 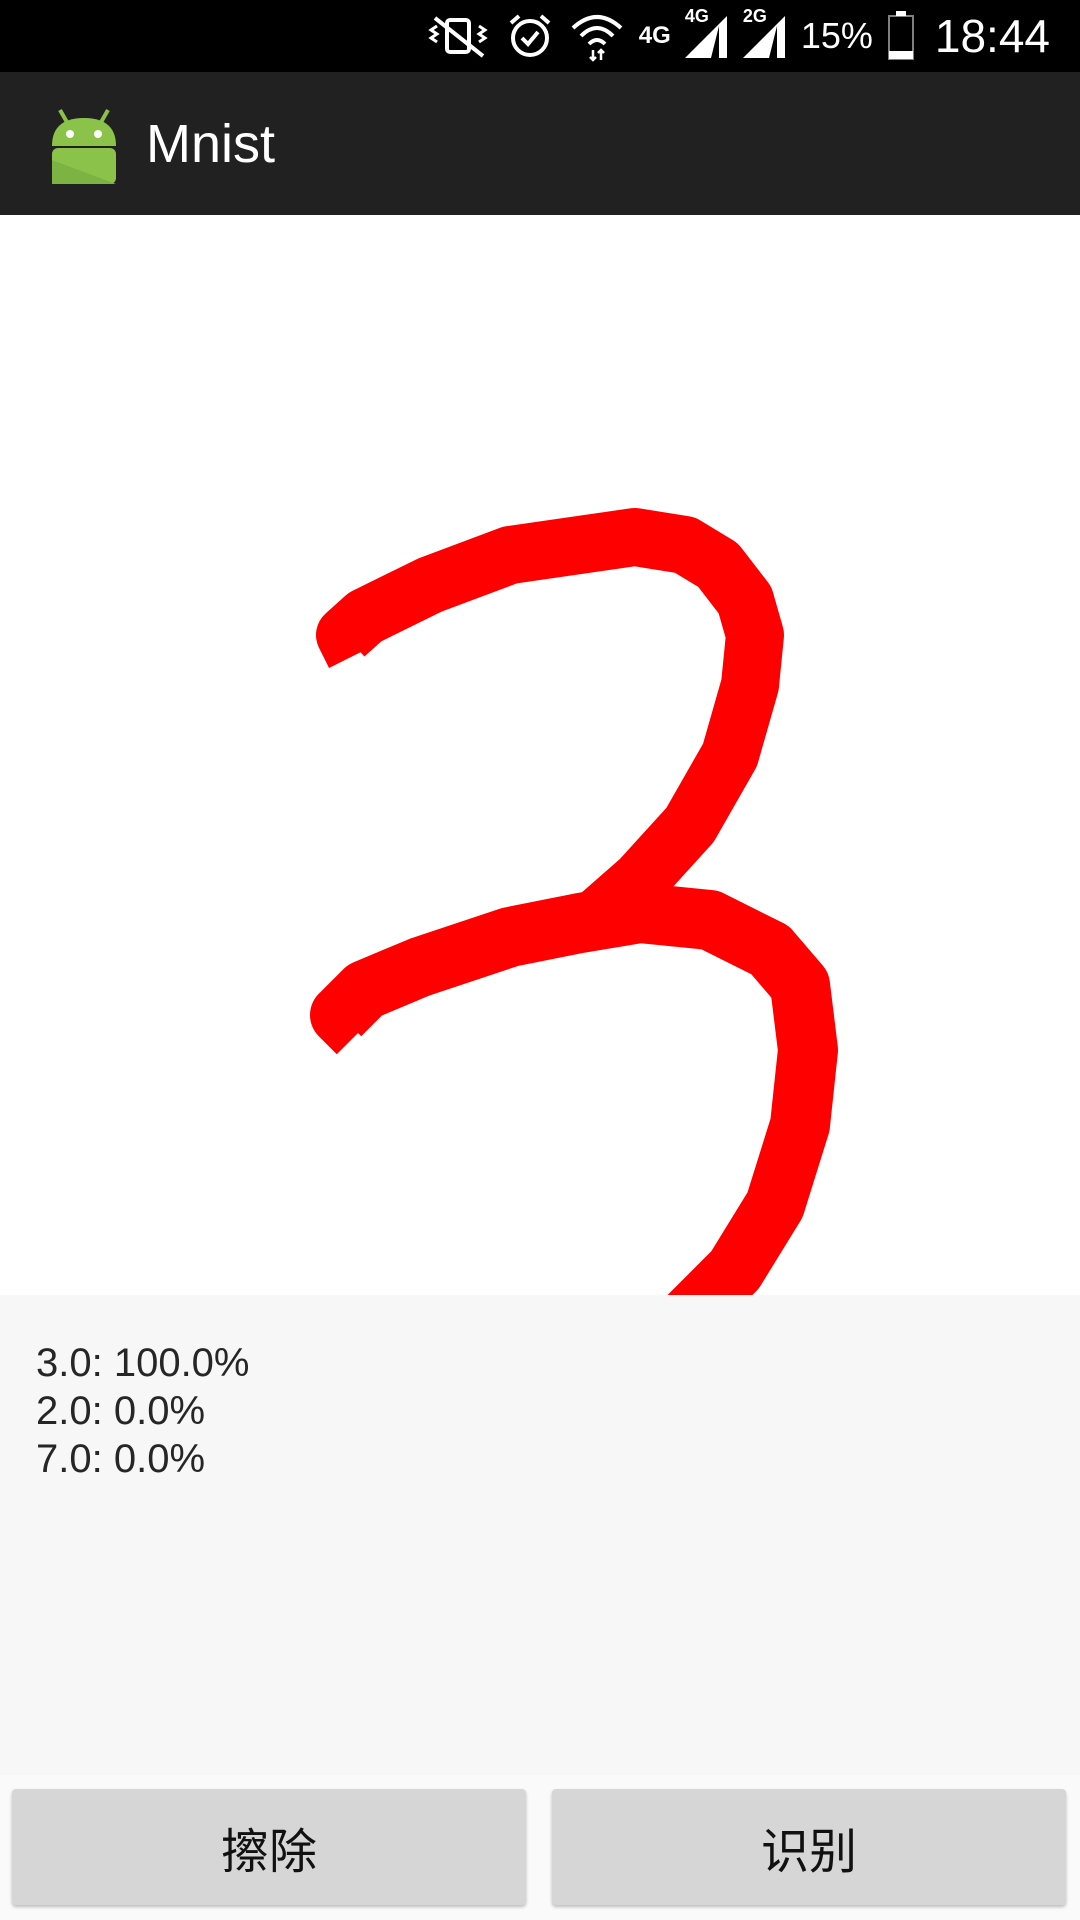 What do you see at coordinates (696, 16) in the screenshot?
I see `sim1-label: 4G` at bounding box center [696, 16].